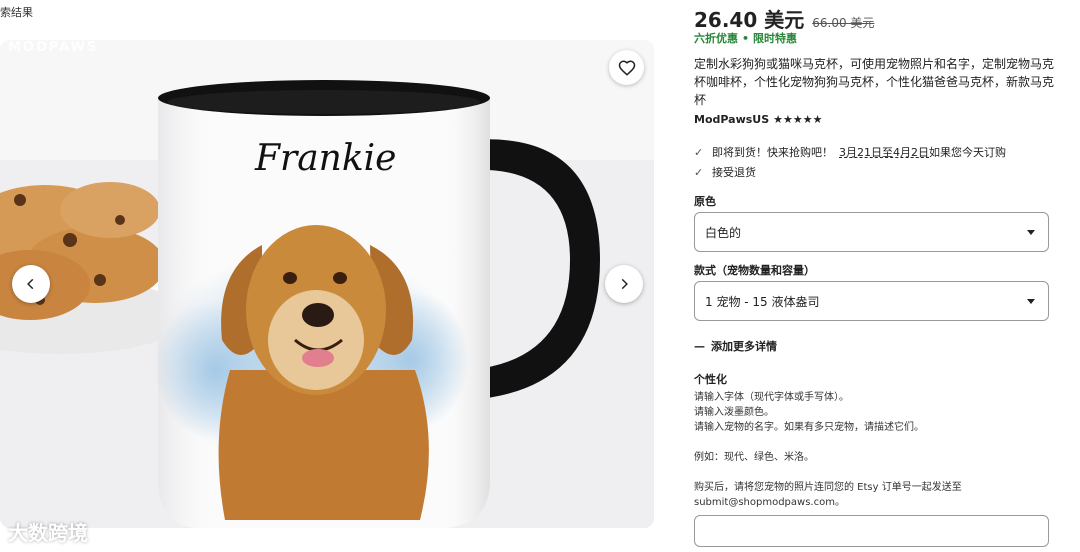 The width and height of the screenshot is (1080, 552). I want to click on returns-text: 接受退货, so click(734, 172).